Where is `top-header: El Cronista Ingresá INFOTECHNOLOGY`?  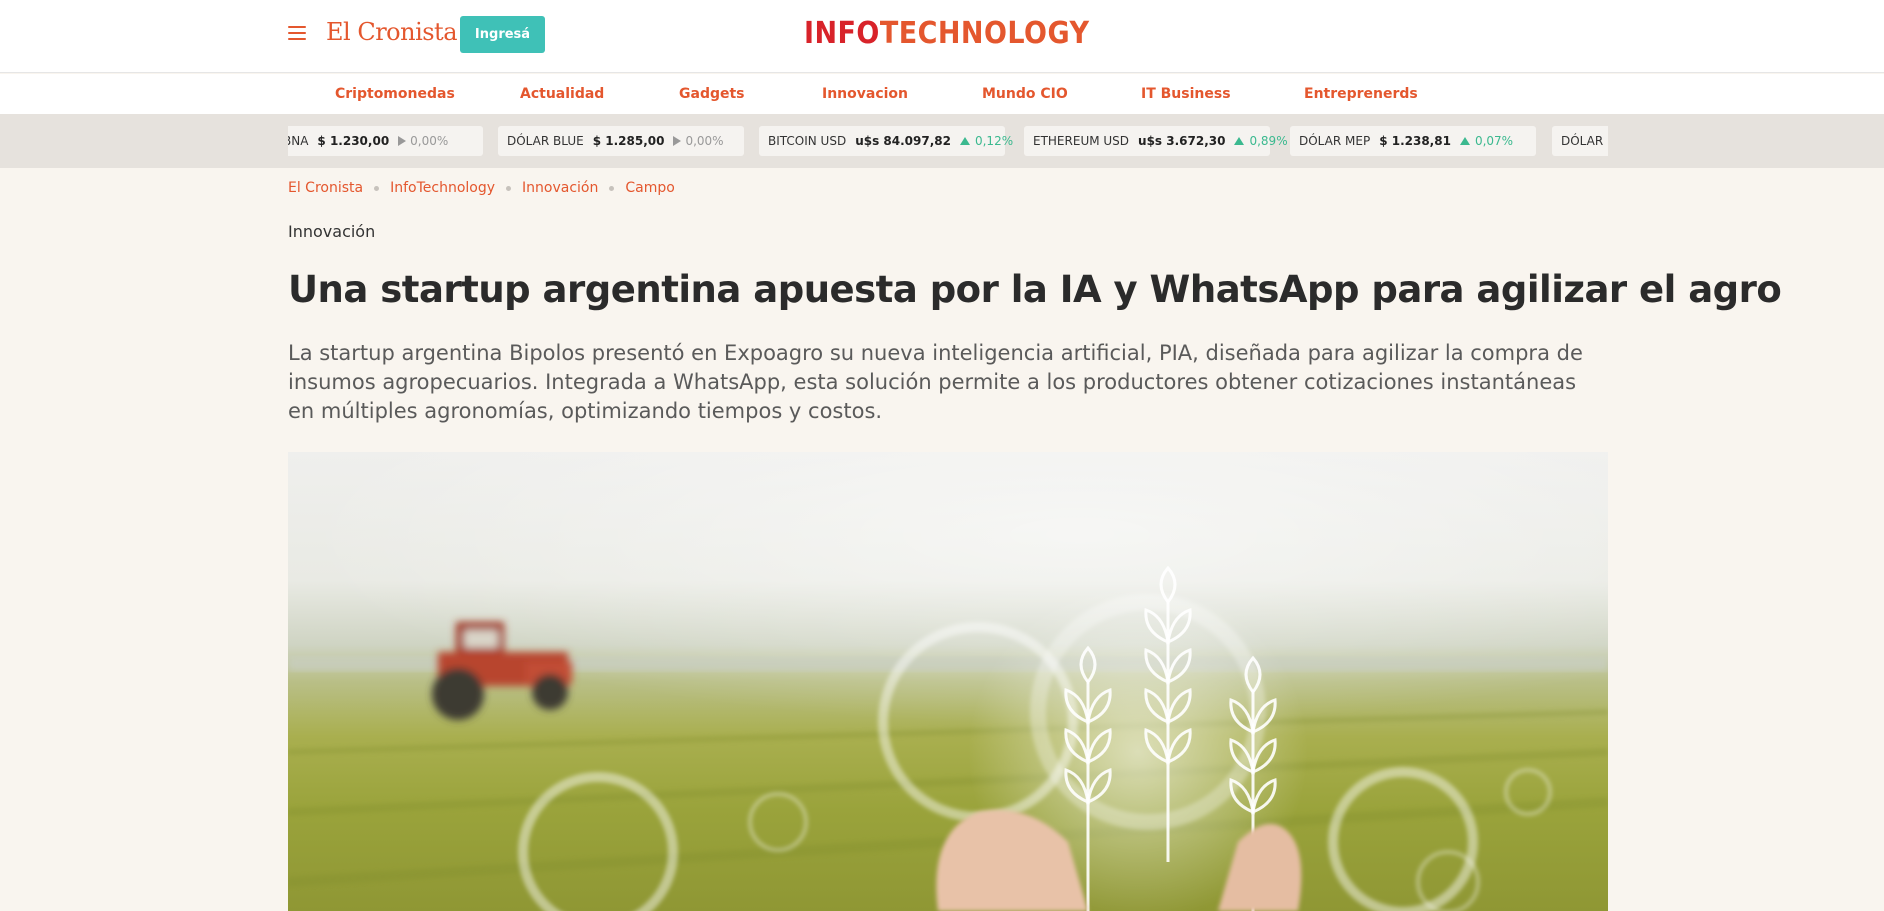 top-header: El Cronista Ingresá INFOTECHNOLOGY is located at coordinates (942, 36).